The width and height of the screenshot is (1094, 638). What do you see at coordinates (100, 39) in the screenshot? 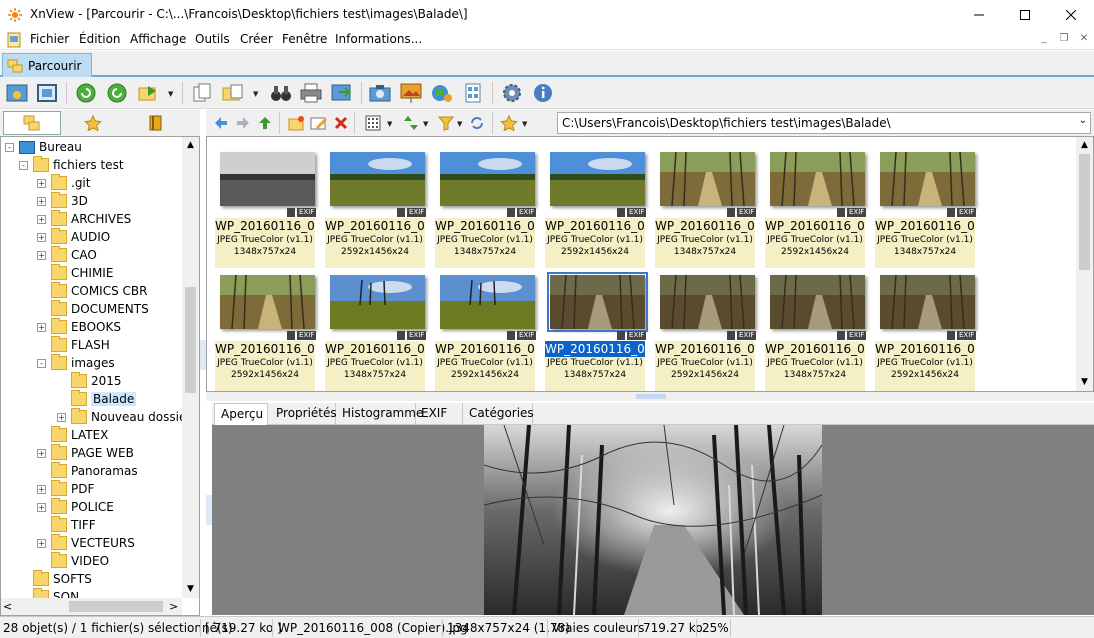
I see `menu-edition: Édition` at bounding box center [100, 39].